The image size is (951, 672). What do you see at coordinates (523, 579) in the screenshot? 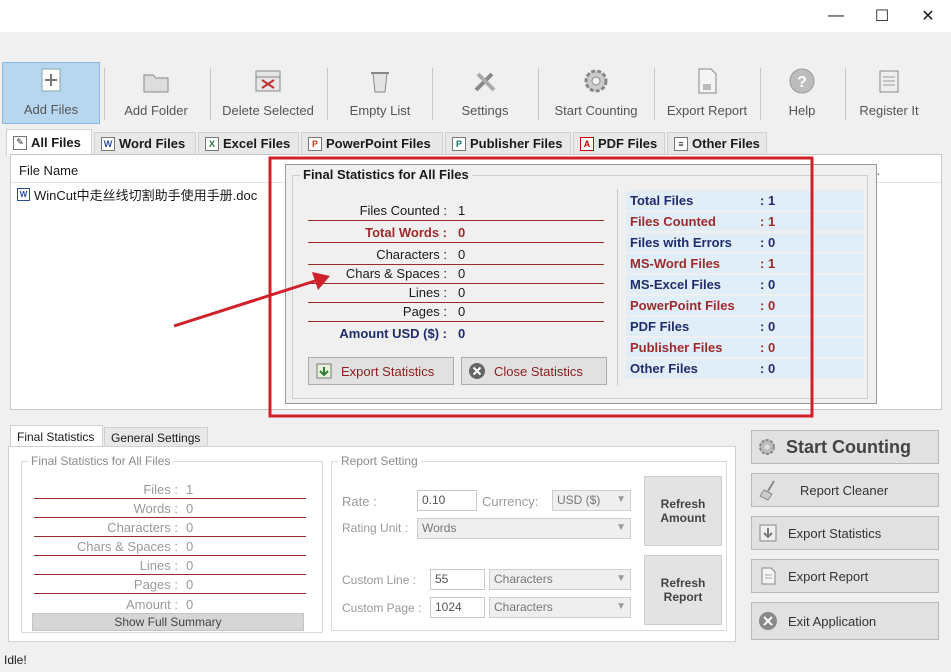
I see `custom-line-unit-value: Characters` at bounding box center [523, 579].